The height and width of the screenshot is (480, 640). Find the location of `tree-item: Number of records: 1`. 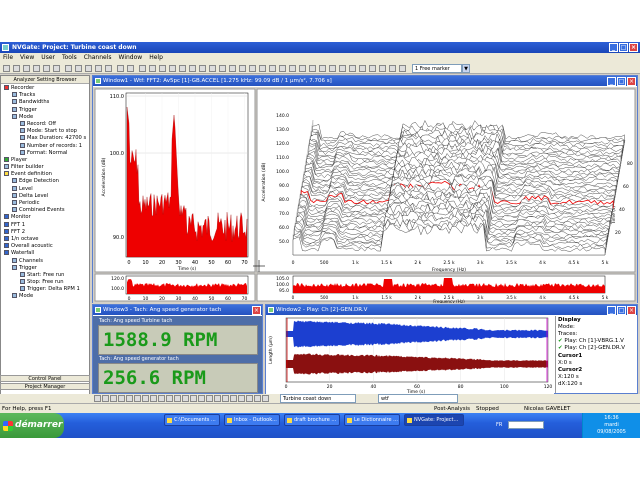

tree-item: Number of records: 1 is located at coordinates (45, 146).